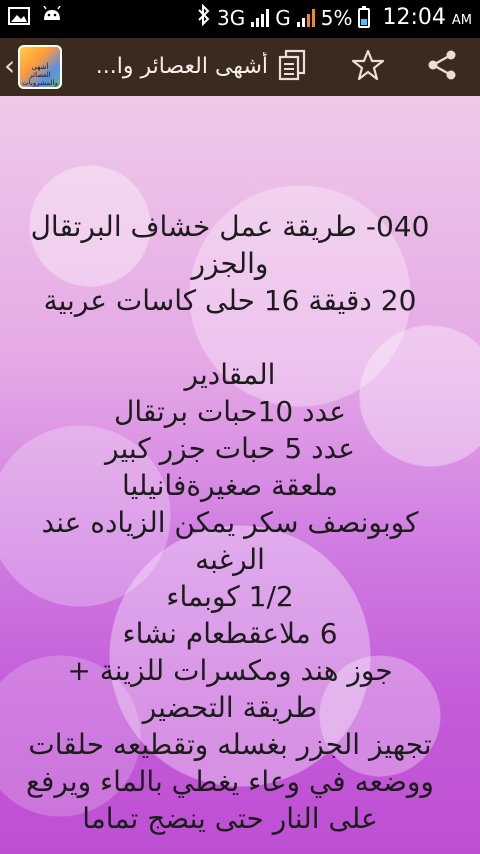 Image resolution: width=480 pixels, height=854 pixels. I want to click on recipe-line: طريقة التحضير, so click(230, 707).